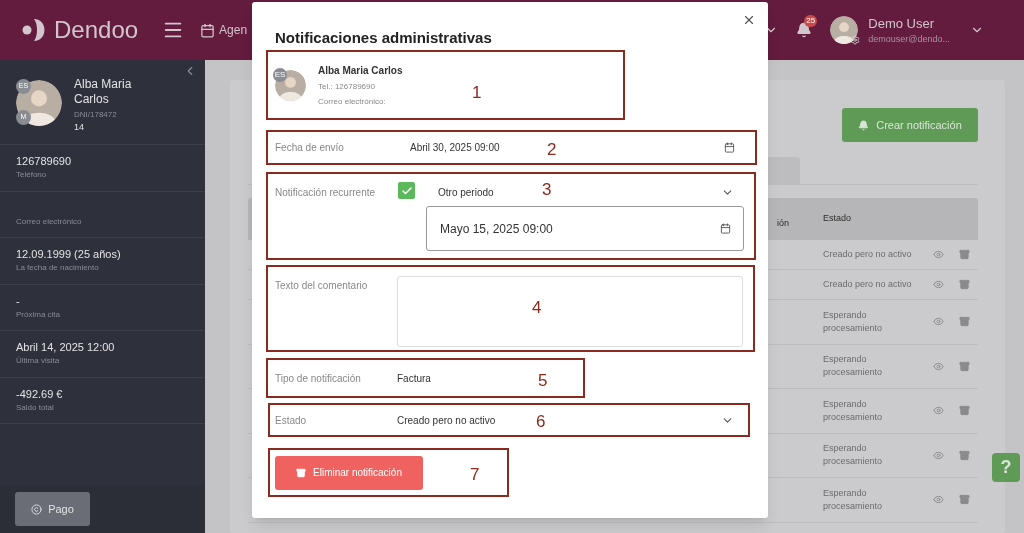  Describe the element at coordinates (40, 394) in the screenshot. I see `info-value: -492.69 €` at that location.